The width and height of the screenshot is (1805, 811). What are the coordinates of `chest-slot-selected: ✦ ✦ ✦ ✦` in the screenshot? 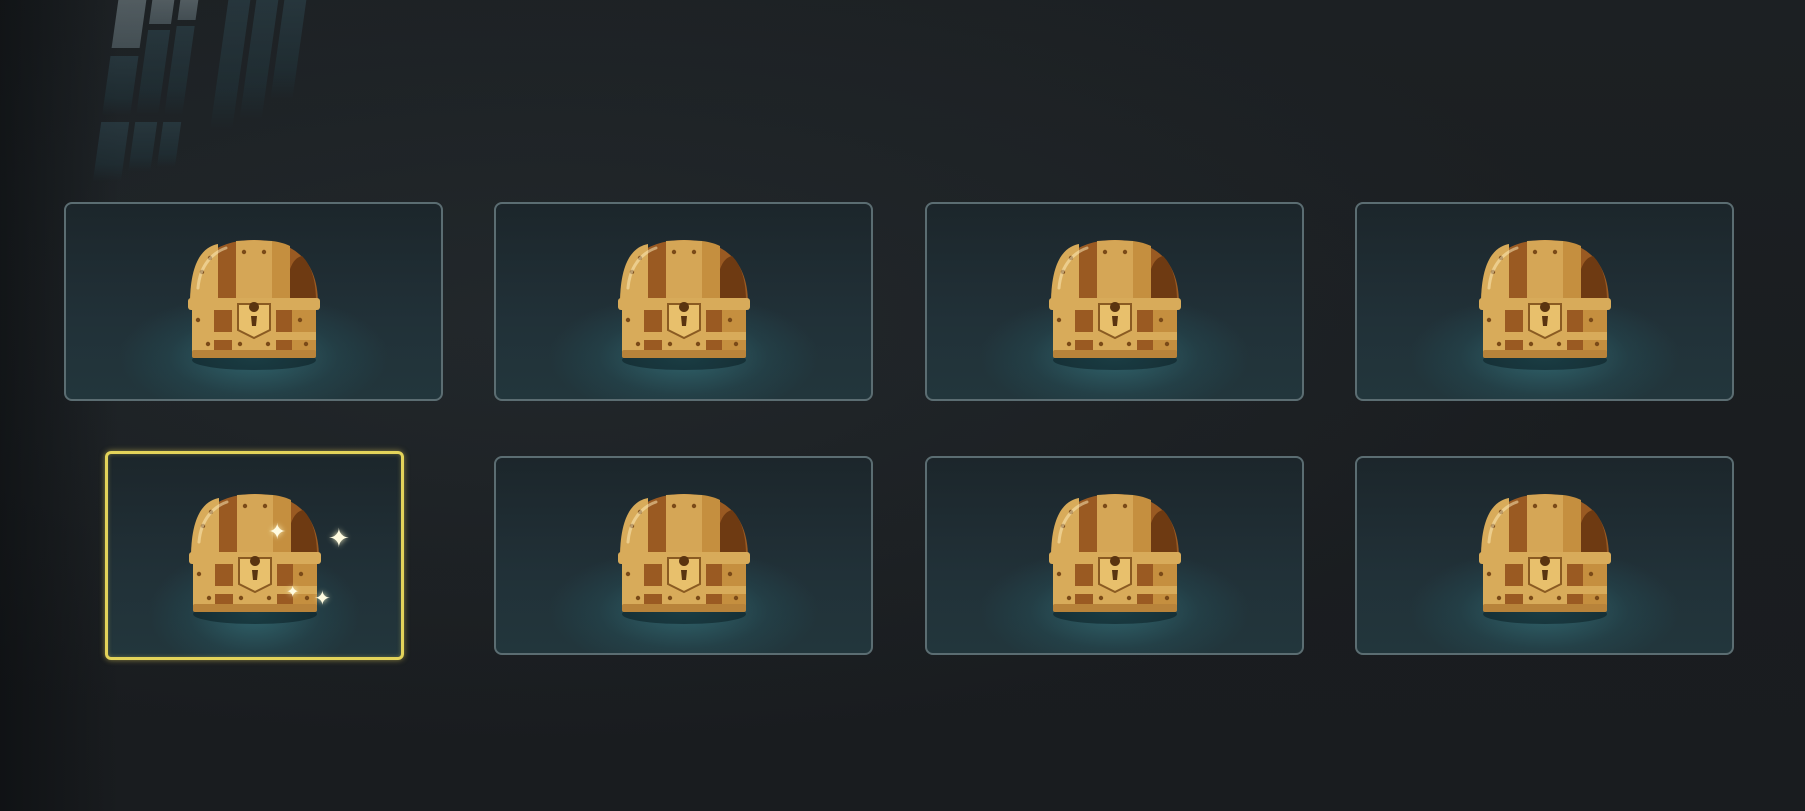 It's located at (254, 555).